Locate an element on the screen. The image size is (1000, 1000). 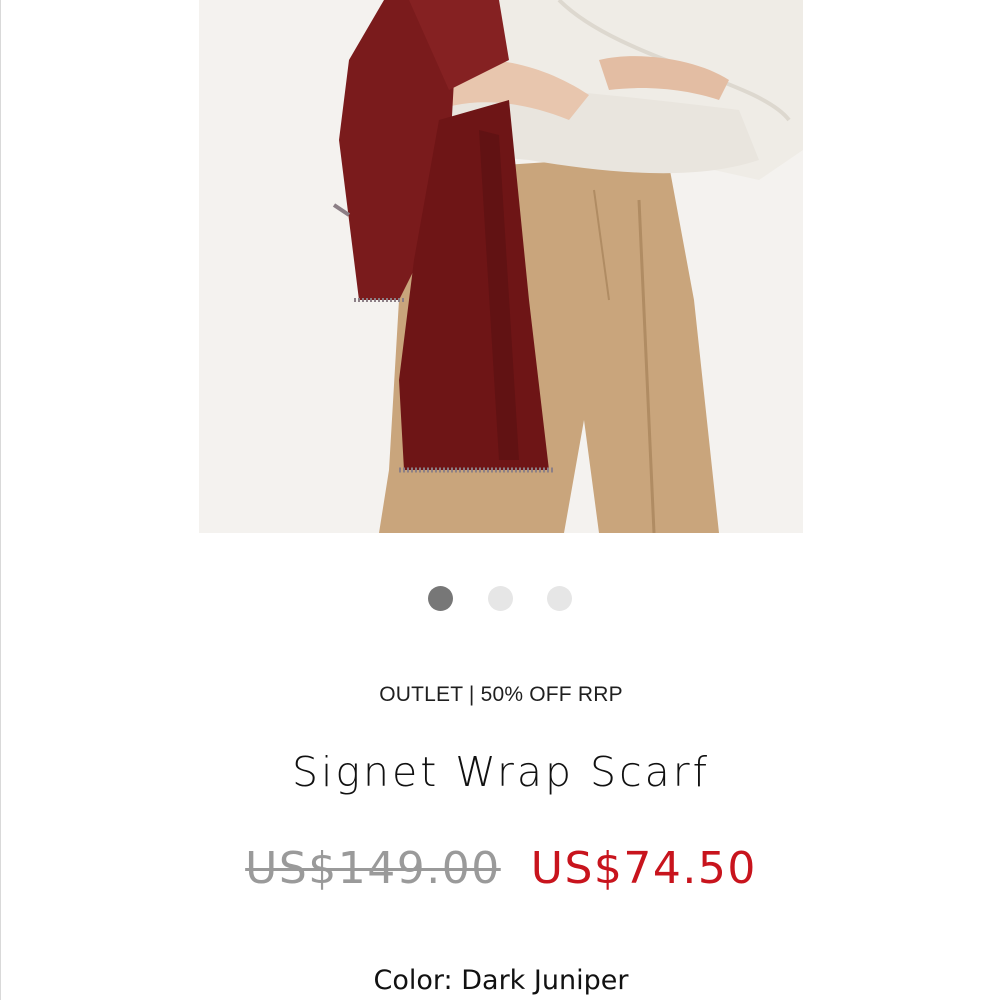
product-title: Signet Wrap Scarf is located at coordinates (501, 772).